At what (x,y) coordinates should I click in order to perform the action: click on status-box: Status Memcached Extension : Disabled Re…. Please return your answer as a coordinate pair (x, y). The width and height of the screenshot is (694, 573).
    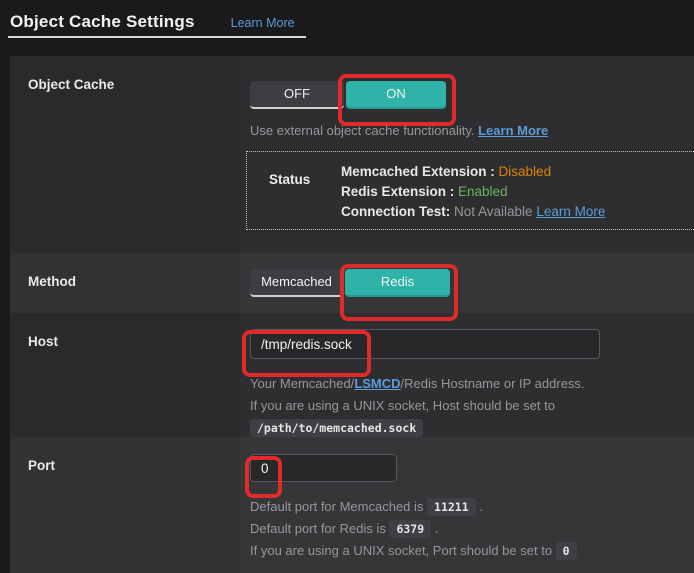
    Looking at the image, I should click on (470, 190).